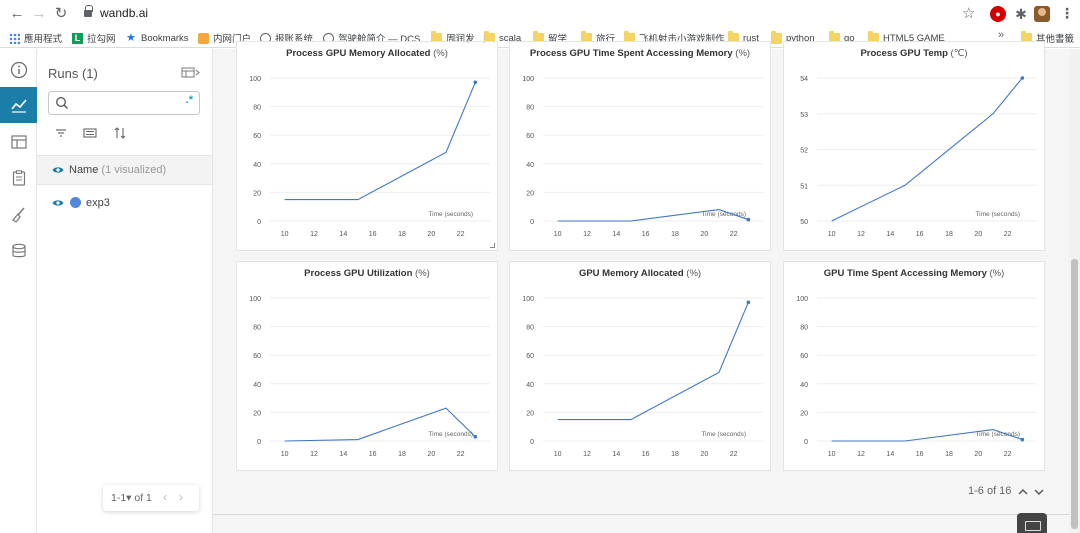  Describe the element at coordinates (532, 222) in the screenshot. I see `y-tick-label: 0` at that location.